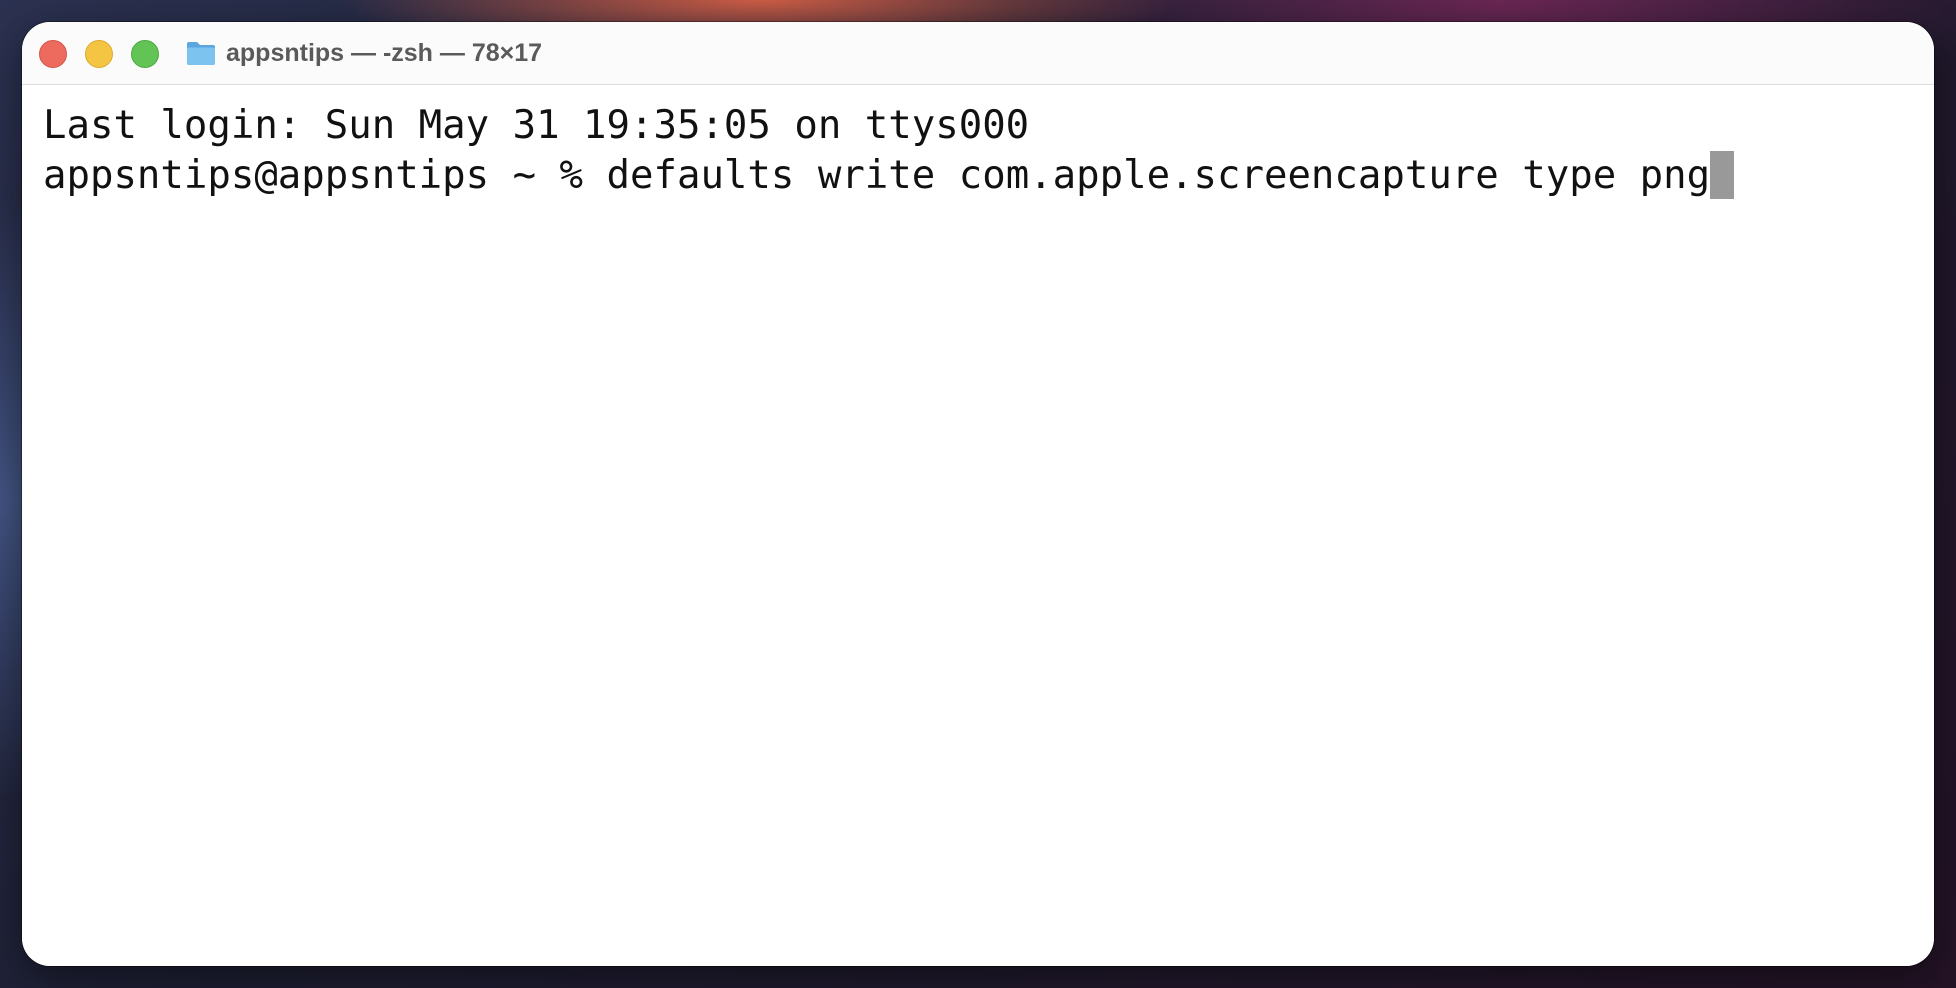  I want to click on title-bar: appsntips — -zsh — 78×17, so click(978, 53).